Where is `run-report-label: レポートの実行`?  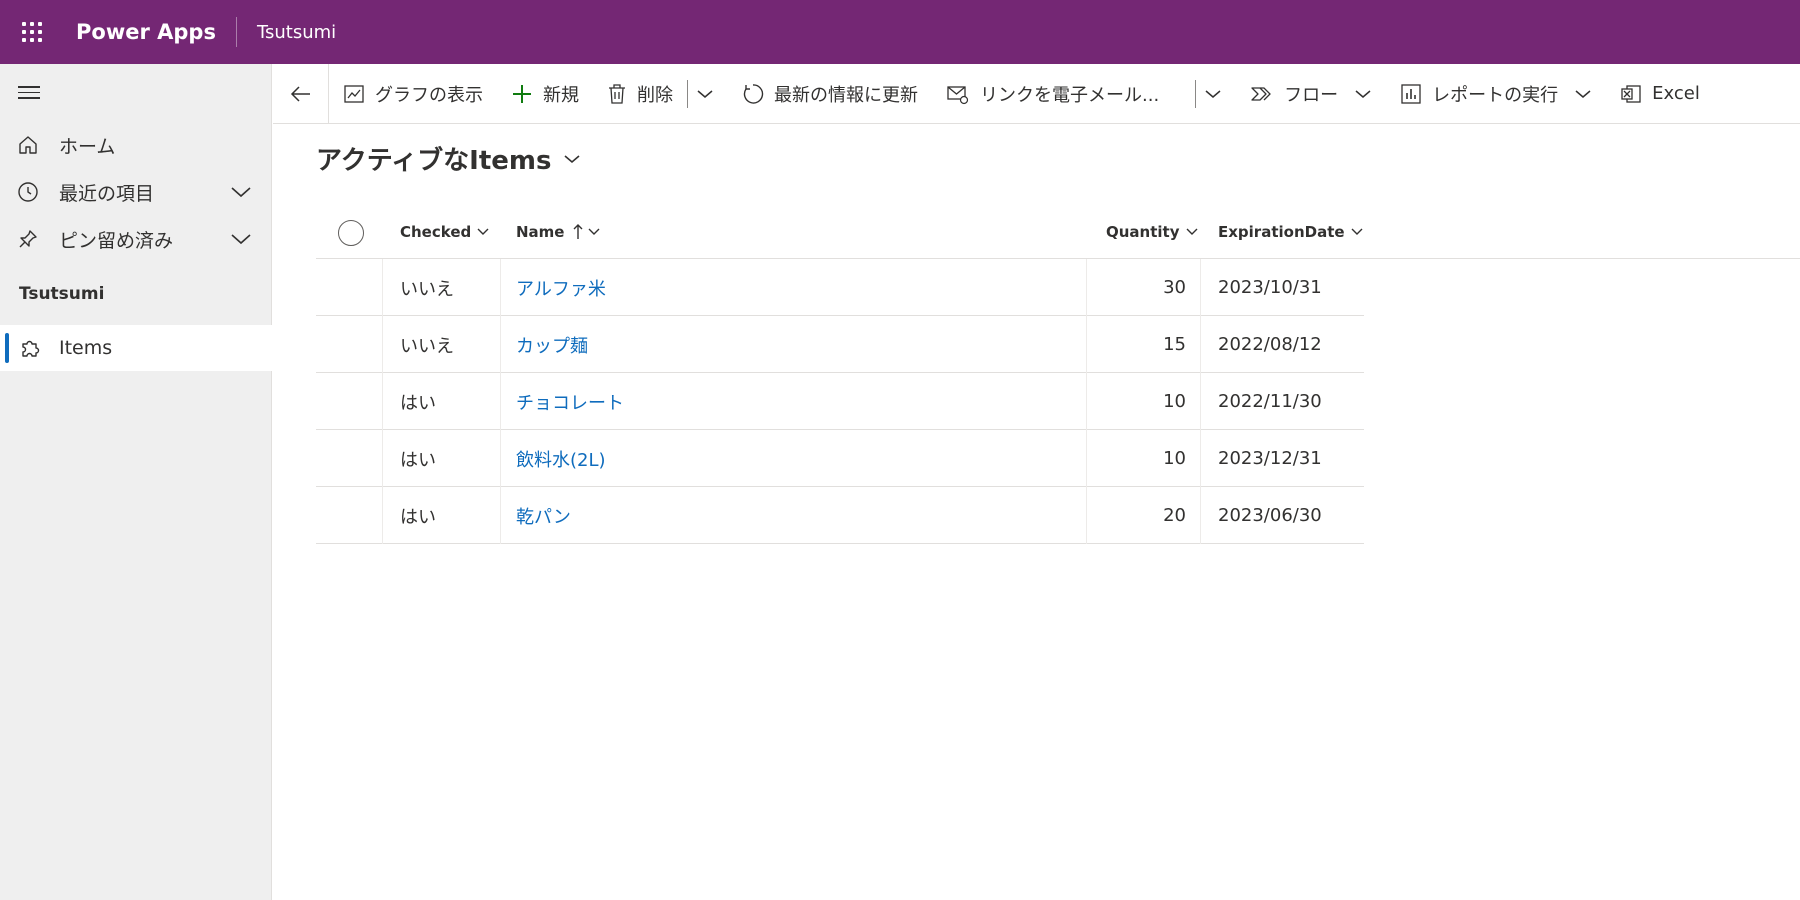 run-report-label: レポートの実行 is located at coordinates (1495, 95).